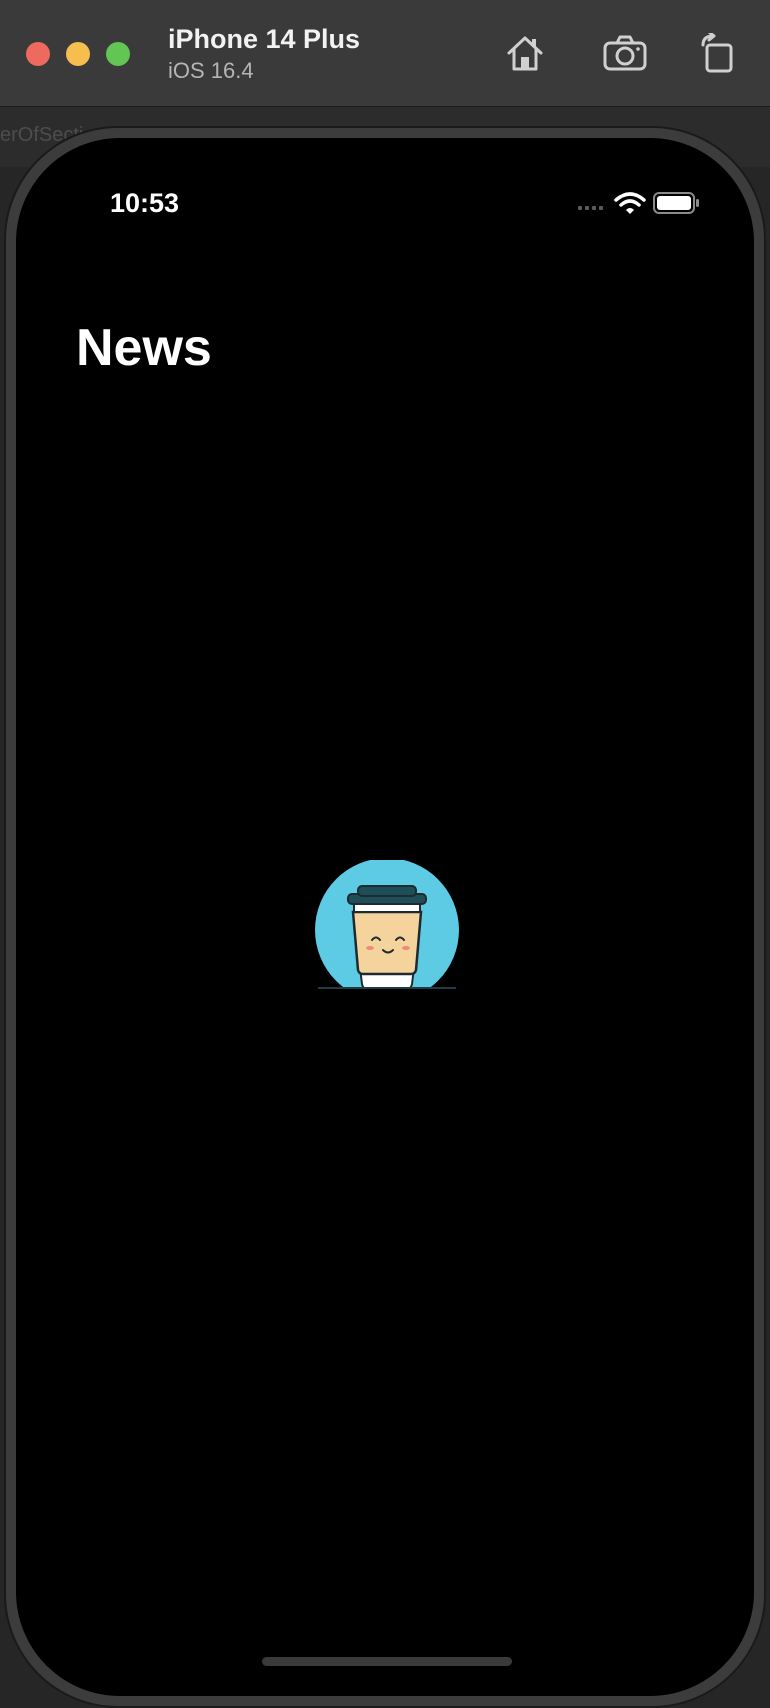  Describe the element at coordinates (118, 54) in the screenshot. I see `zoom-window-button` at that location.